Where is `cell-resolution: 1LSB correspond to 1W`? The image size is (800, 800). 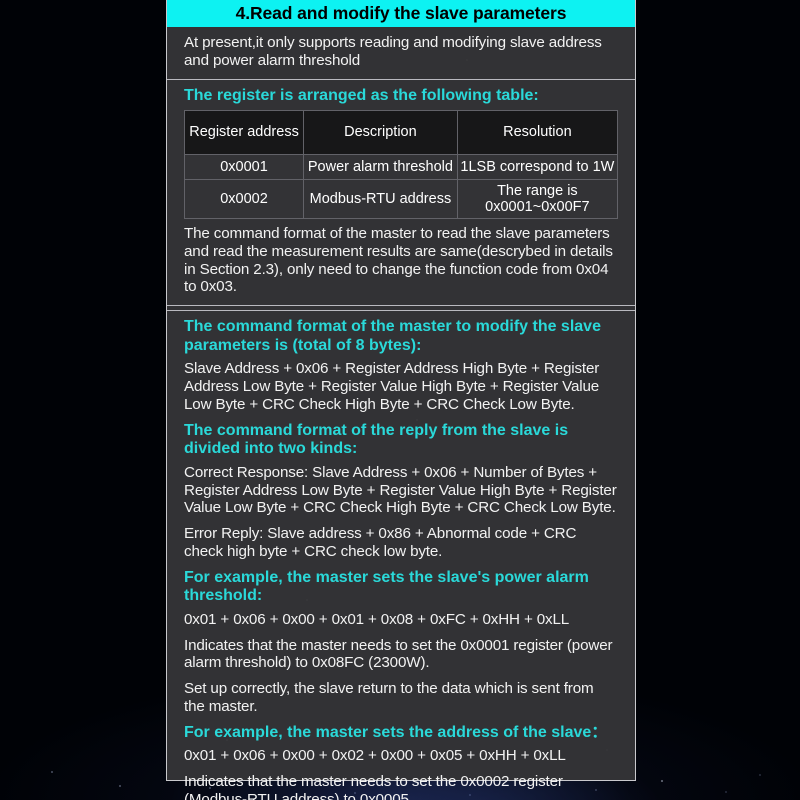 cell-resolution: 1LSB correspond to 1W is located at coordinates (537, 167).